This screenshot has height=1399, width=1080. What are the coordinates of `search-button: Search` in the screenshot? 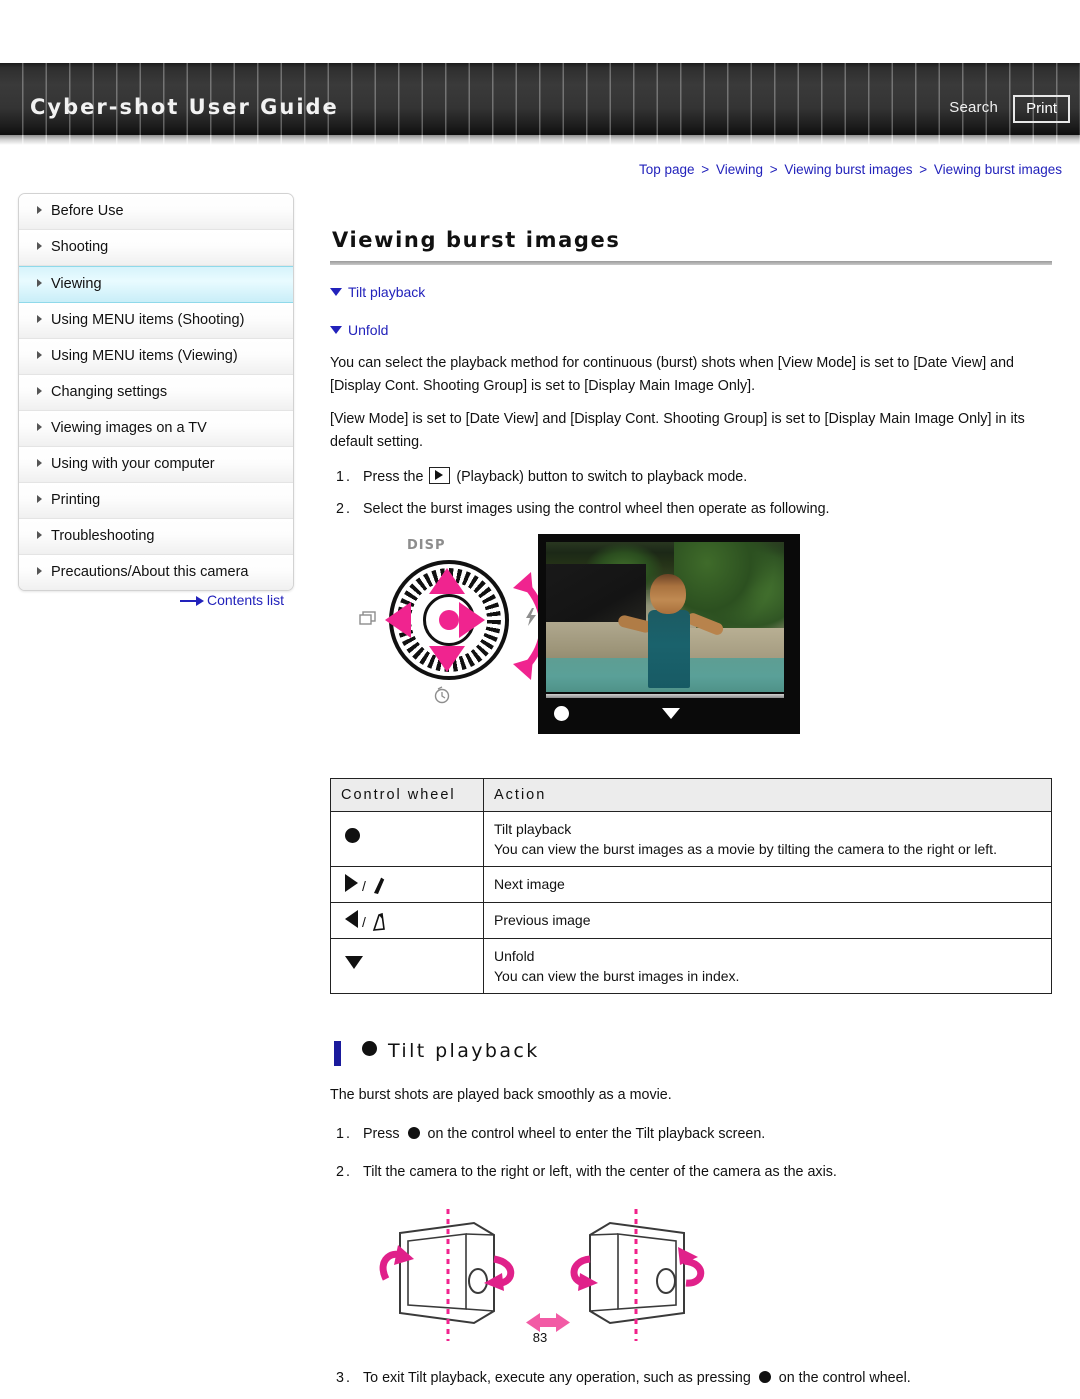 It's located at (973, 107).